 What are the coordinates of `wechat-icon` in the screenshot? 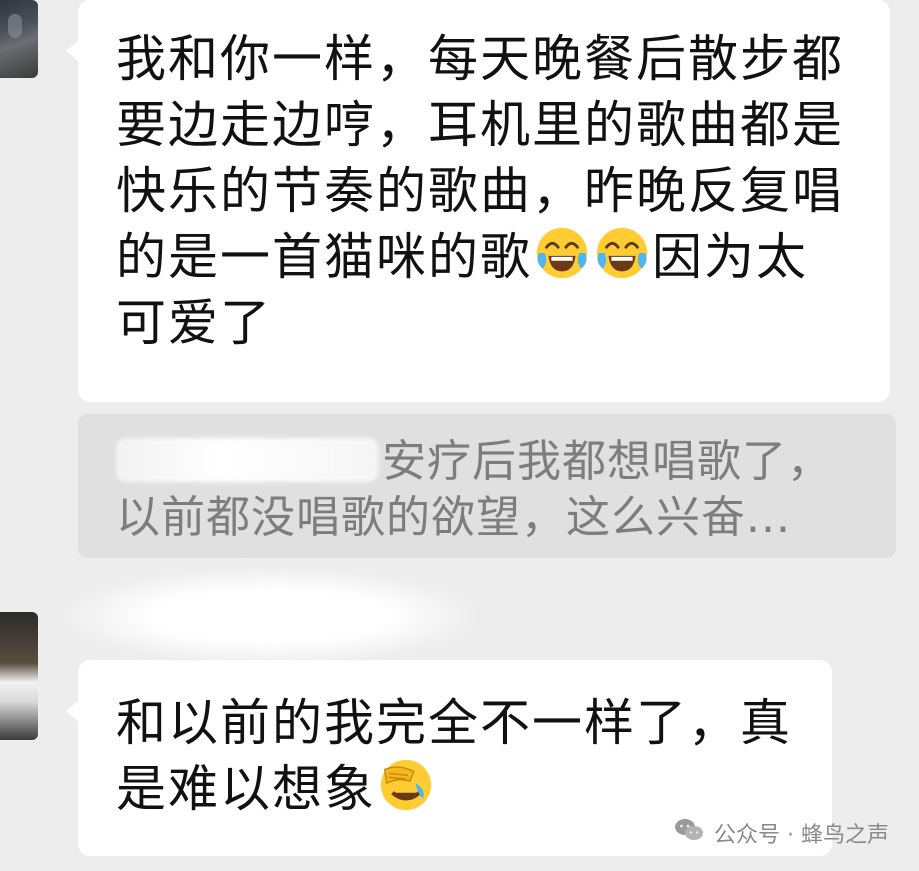 It's located at (689, 833).